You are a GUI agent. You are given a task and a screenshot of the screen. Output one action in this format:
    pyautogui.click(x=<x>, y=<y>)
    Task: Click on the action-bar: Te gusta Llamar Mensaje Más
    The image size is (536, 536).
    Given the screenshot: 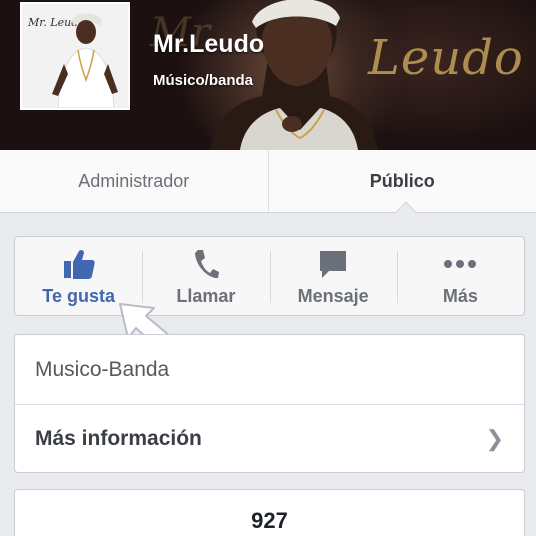 What is the action you would take?
    pyautogui.click(x=269, y=276)
    